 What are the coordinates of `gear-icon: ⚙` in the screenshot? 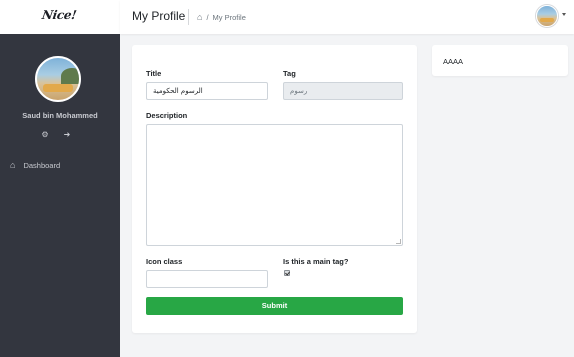 It's located at (45, 134).